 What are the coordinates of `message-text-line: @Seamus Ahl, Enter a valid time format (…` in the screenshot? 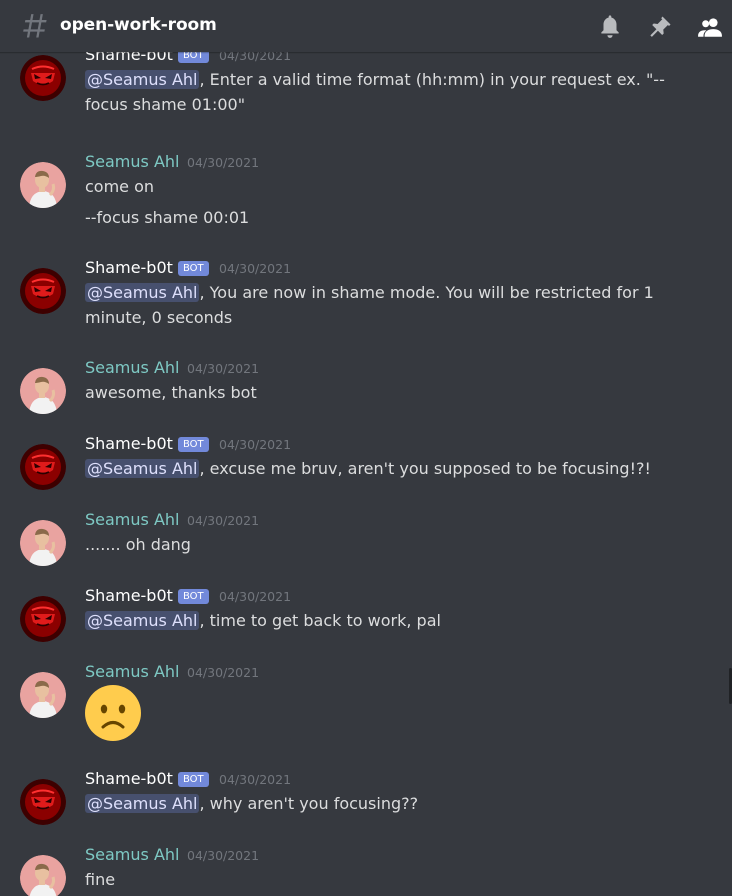 It's located at (385, 79).